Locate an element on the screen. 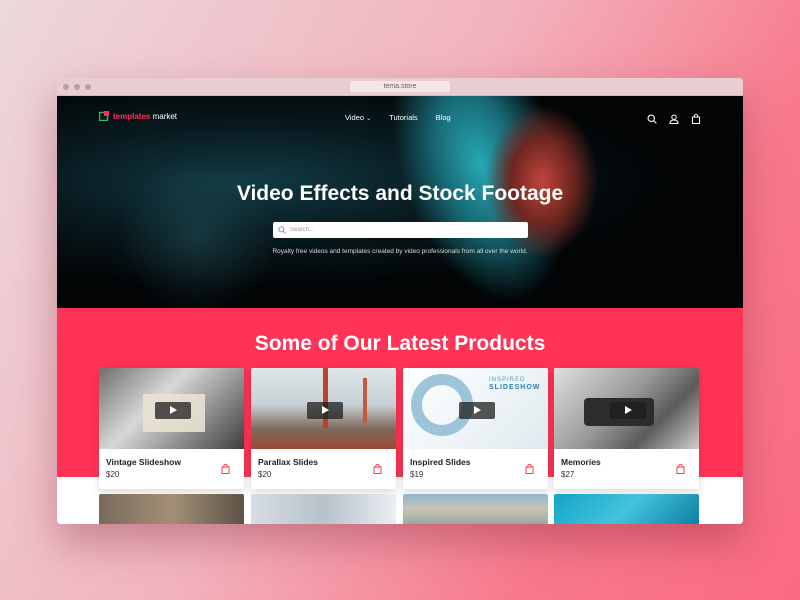 This screenshot has width=800, height=600. product-name: Parallax Slides is located at coordinates (288, 462).